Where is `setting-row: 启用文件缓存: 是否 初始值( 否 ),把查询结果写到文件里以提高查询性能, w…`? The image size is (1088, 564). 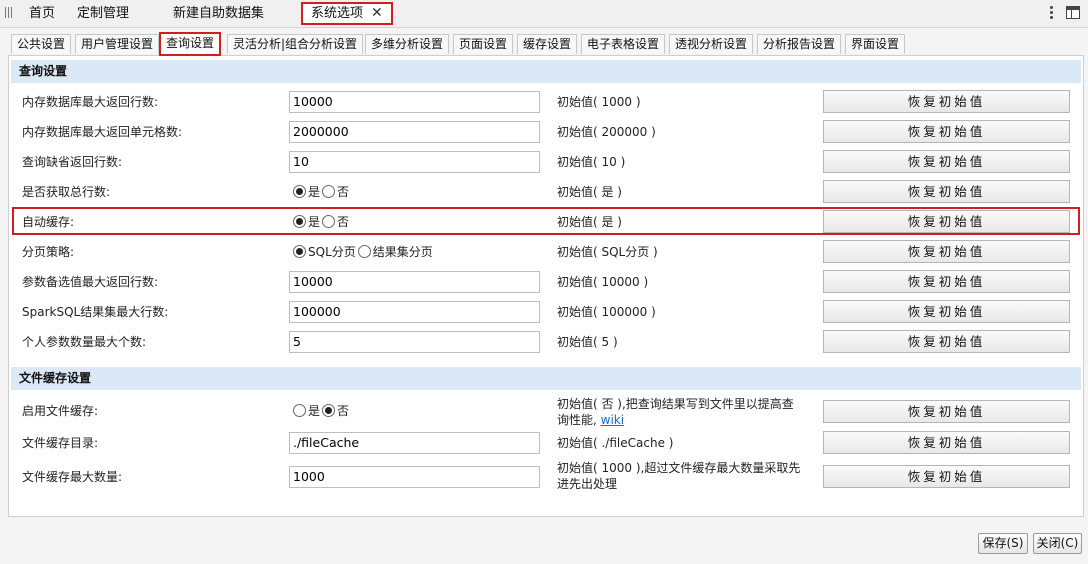 setting-row: 启用文件缓存: 是否 初始值( 否 ),把查询结果写到文件里以提高查询性能, w… is located at coordinates (547, 412).